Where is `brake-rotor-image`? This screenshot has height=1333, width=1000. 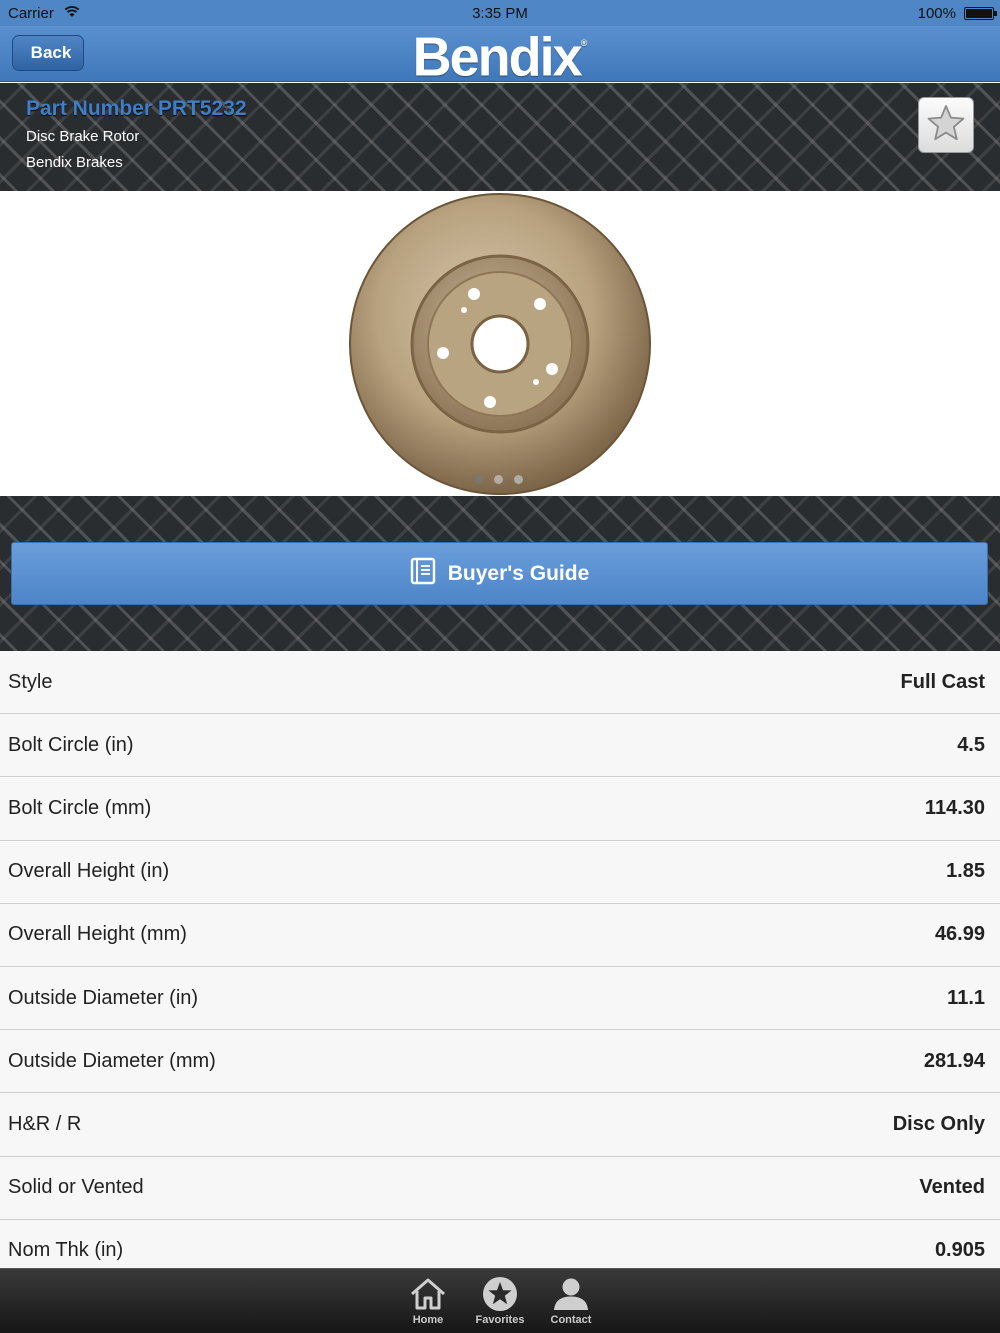 brake-rotor-image is located at coordinates (500, 344).